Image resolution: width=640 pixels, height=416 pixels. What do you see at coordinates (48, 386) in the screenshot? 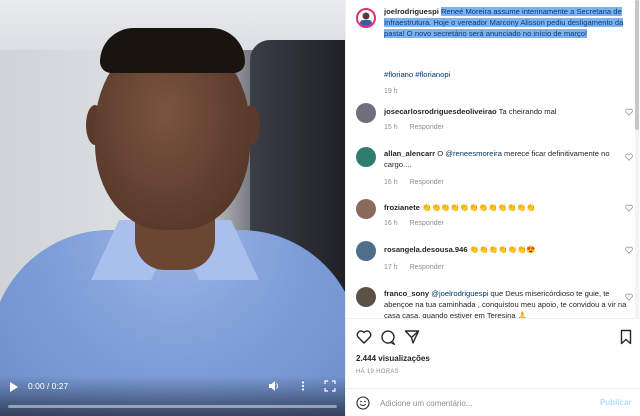
I see `video-time: 0:00 / 0:27` at bounding box center [48, 386].